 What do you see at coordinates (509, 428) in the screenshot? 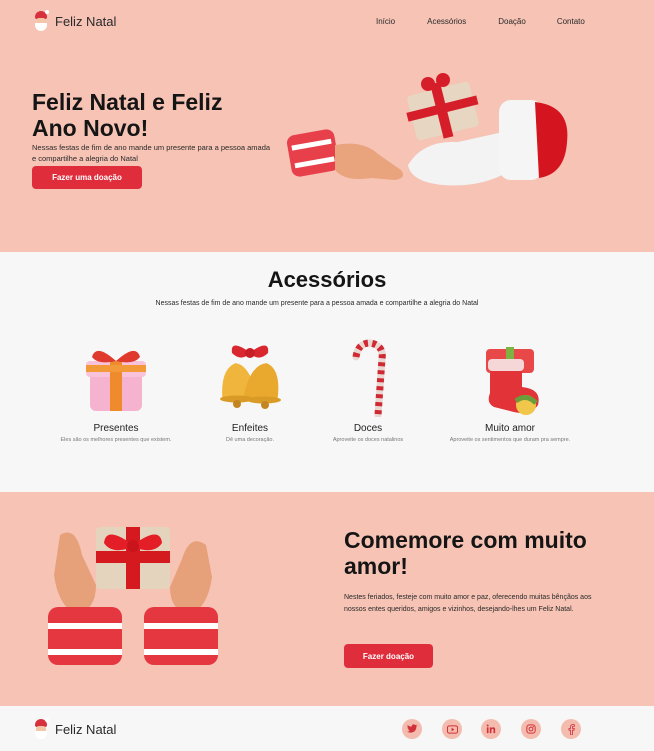
I see `accessory-name: Muito amor` at bounding box center [509, 428].